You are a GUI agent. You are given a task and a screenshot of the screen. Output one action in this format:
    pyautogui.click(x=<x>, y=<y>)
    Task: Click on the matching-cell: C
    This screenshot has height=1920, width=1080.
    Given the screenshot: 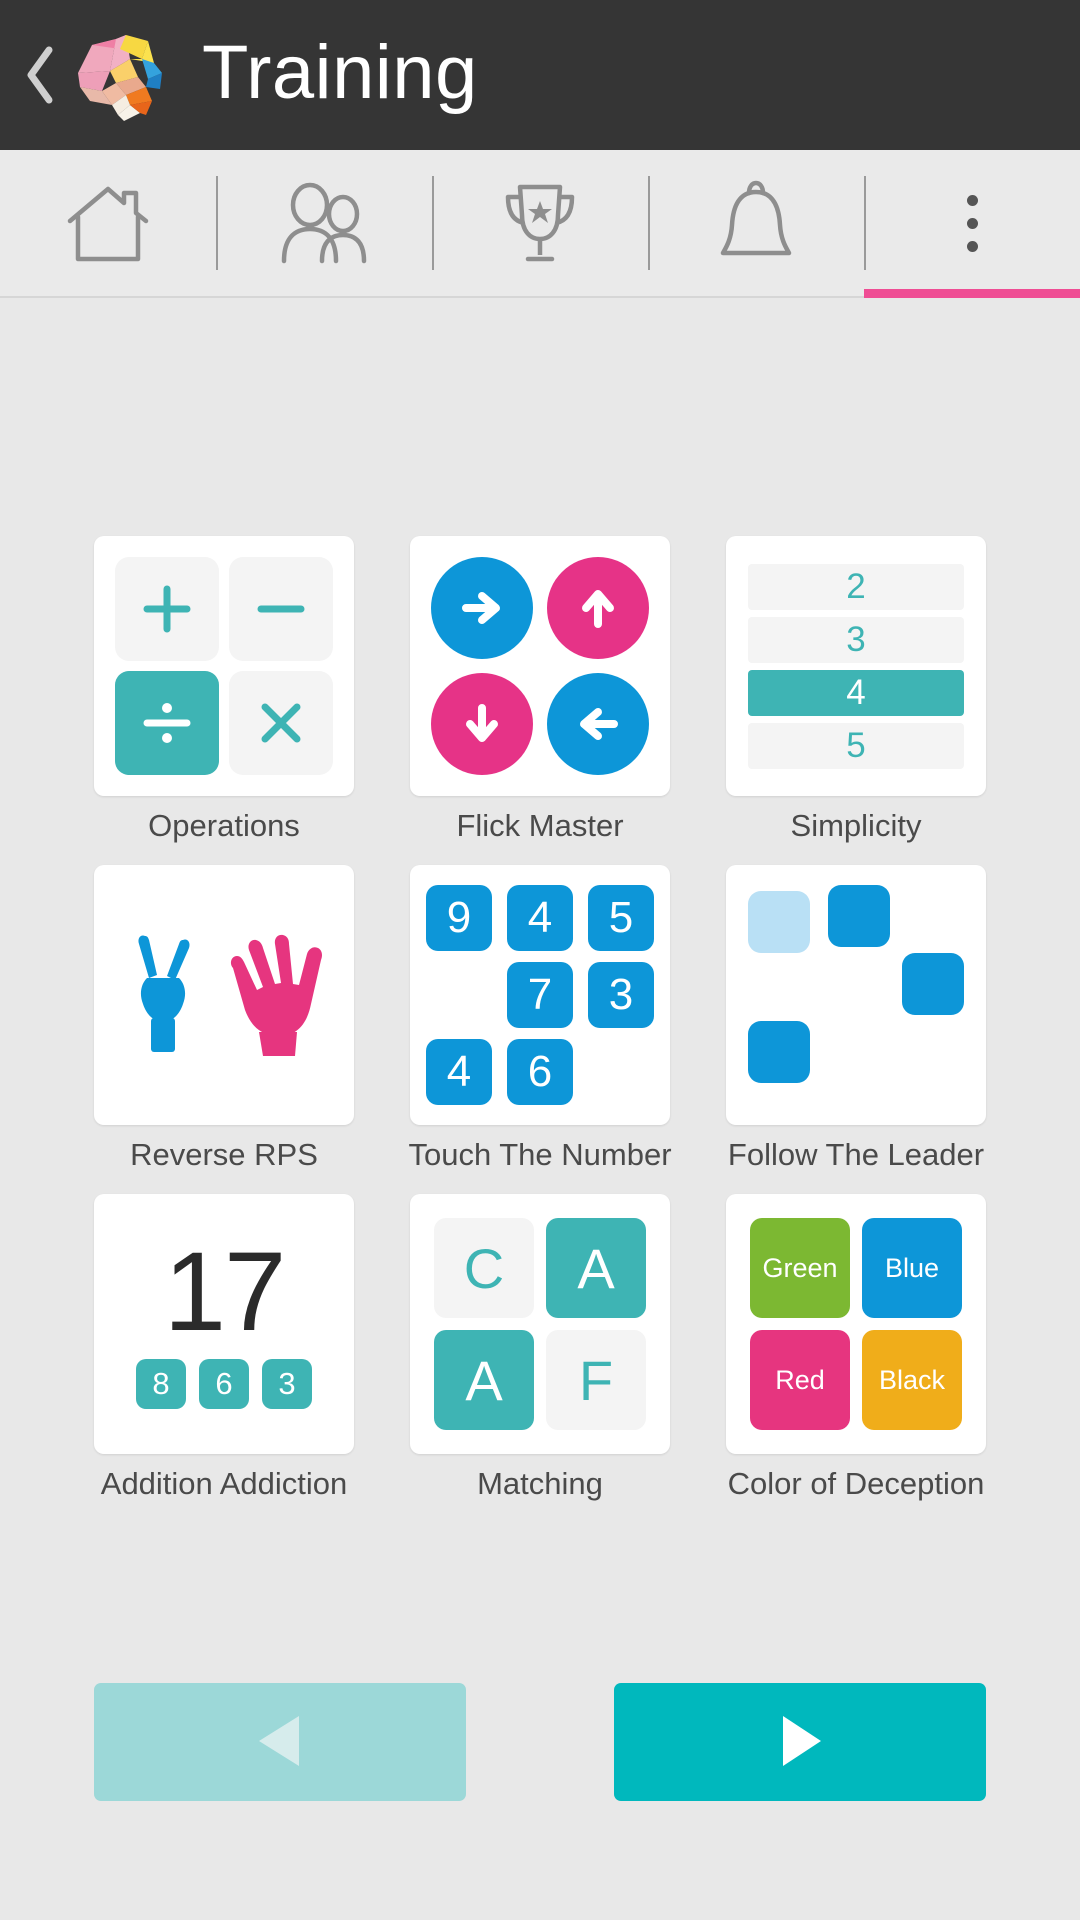 What is the action you would take?
    pyautogui.click(x=484, y=1268)
    